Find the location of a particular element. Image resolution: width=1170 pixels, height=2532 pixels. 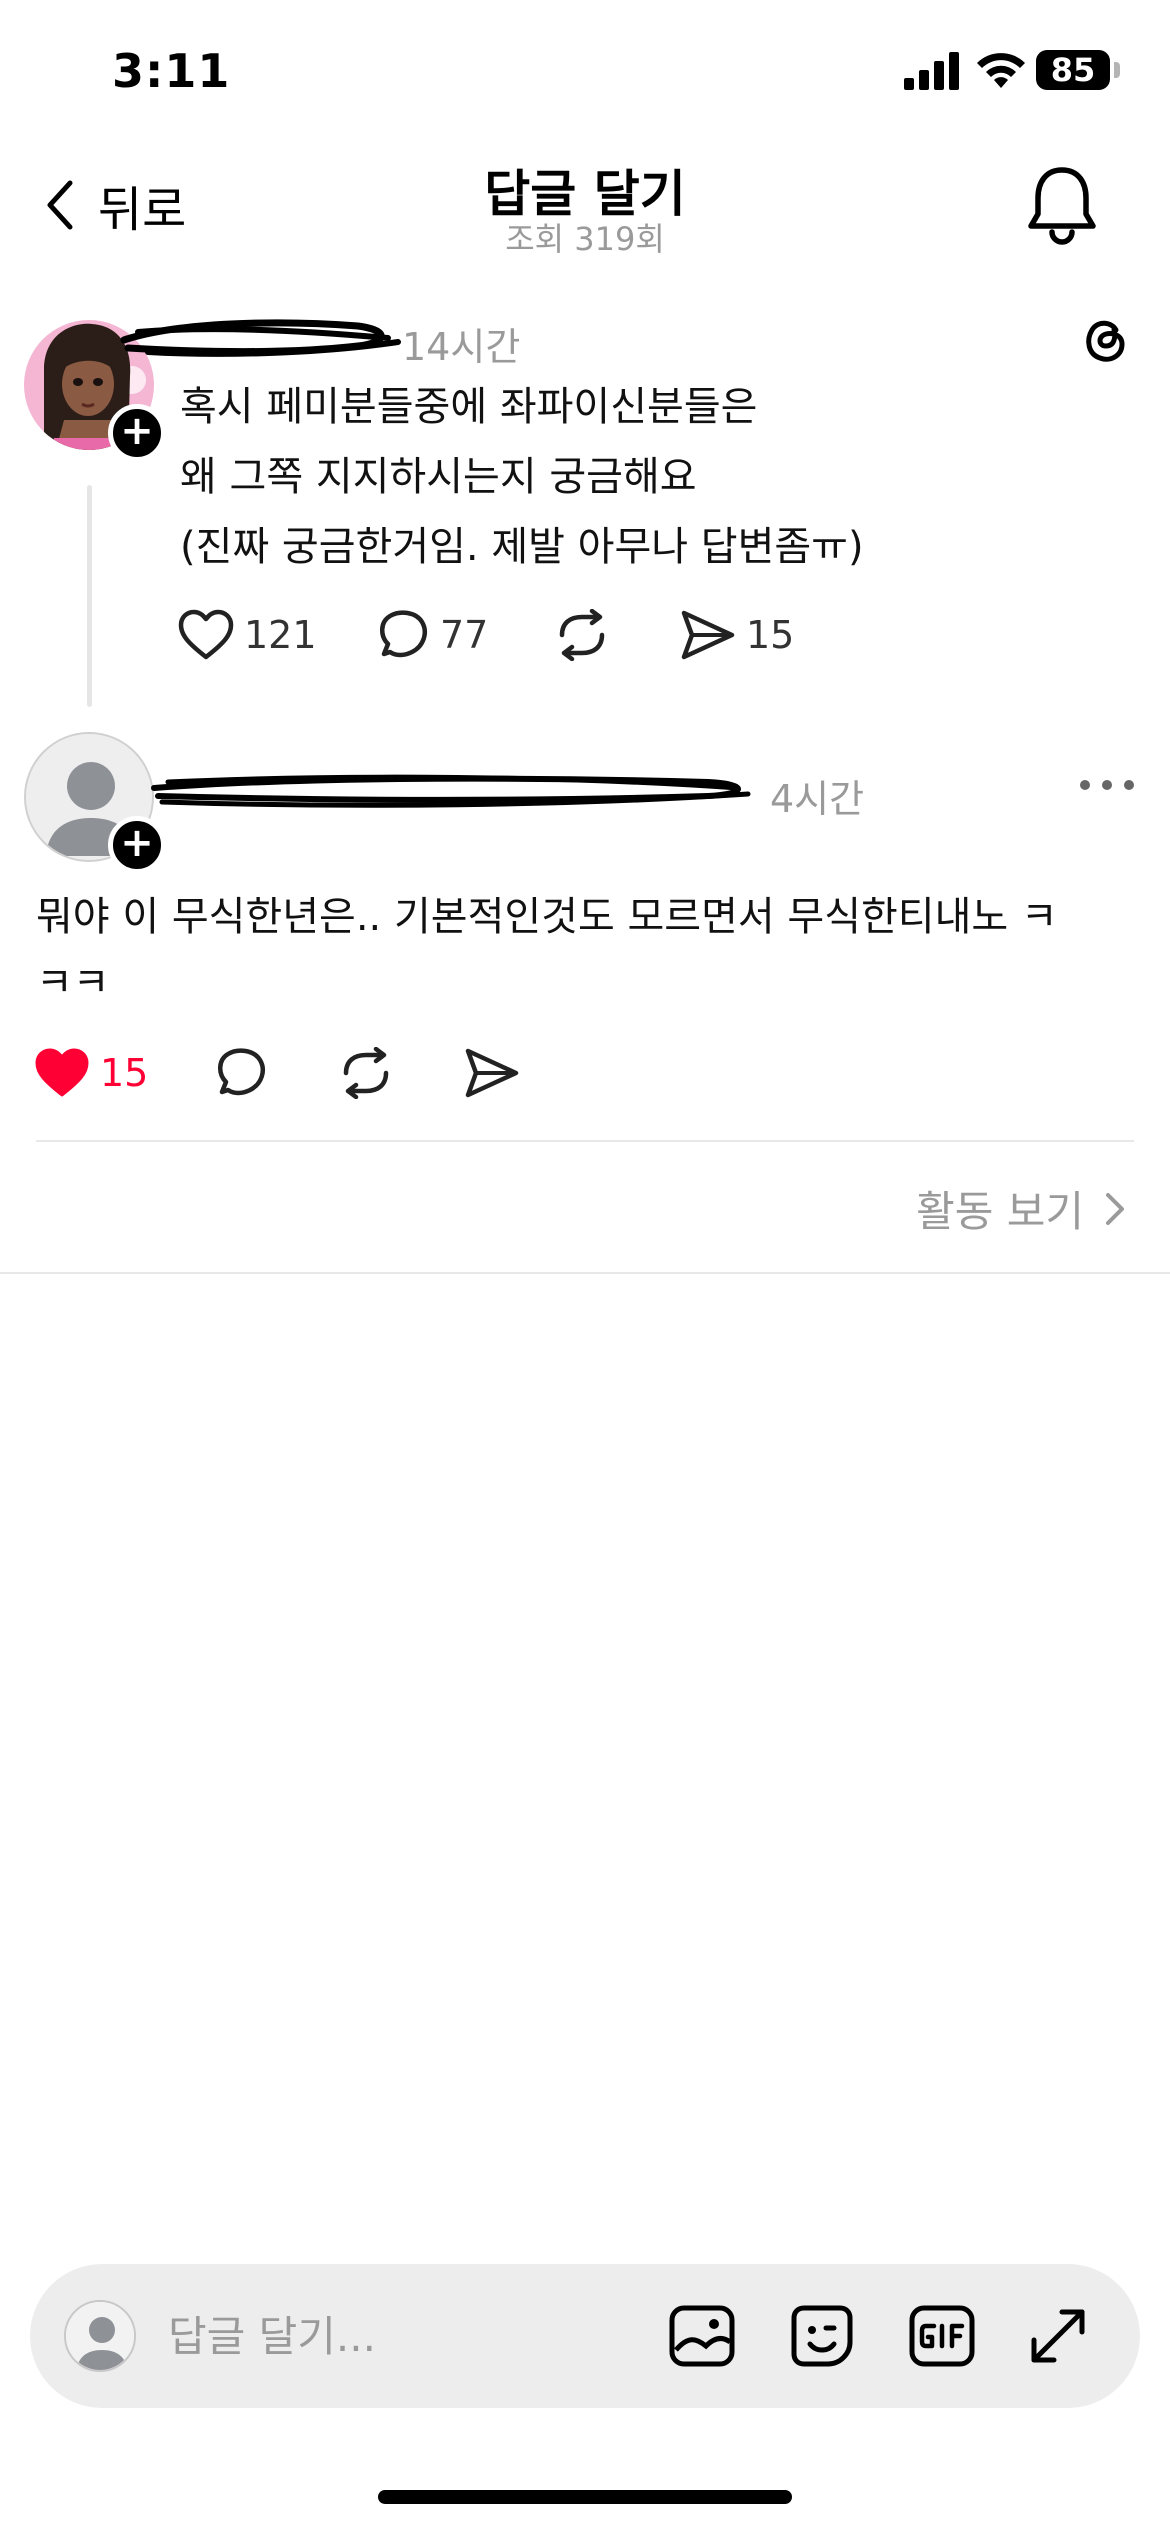

status-bar: 3:11 85 is located at coordinates (585, 75).